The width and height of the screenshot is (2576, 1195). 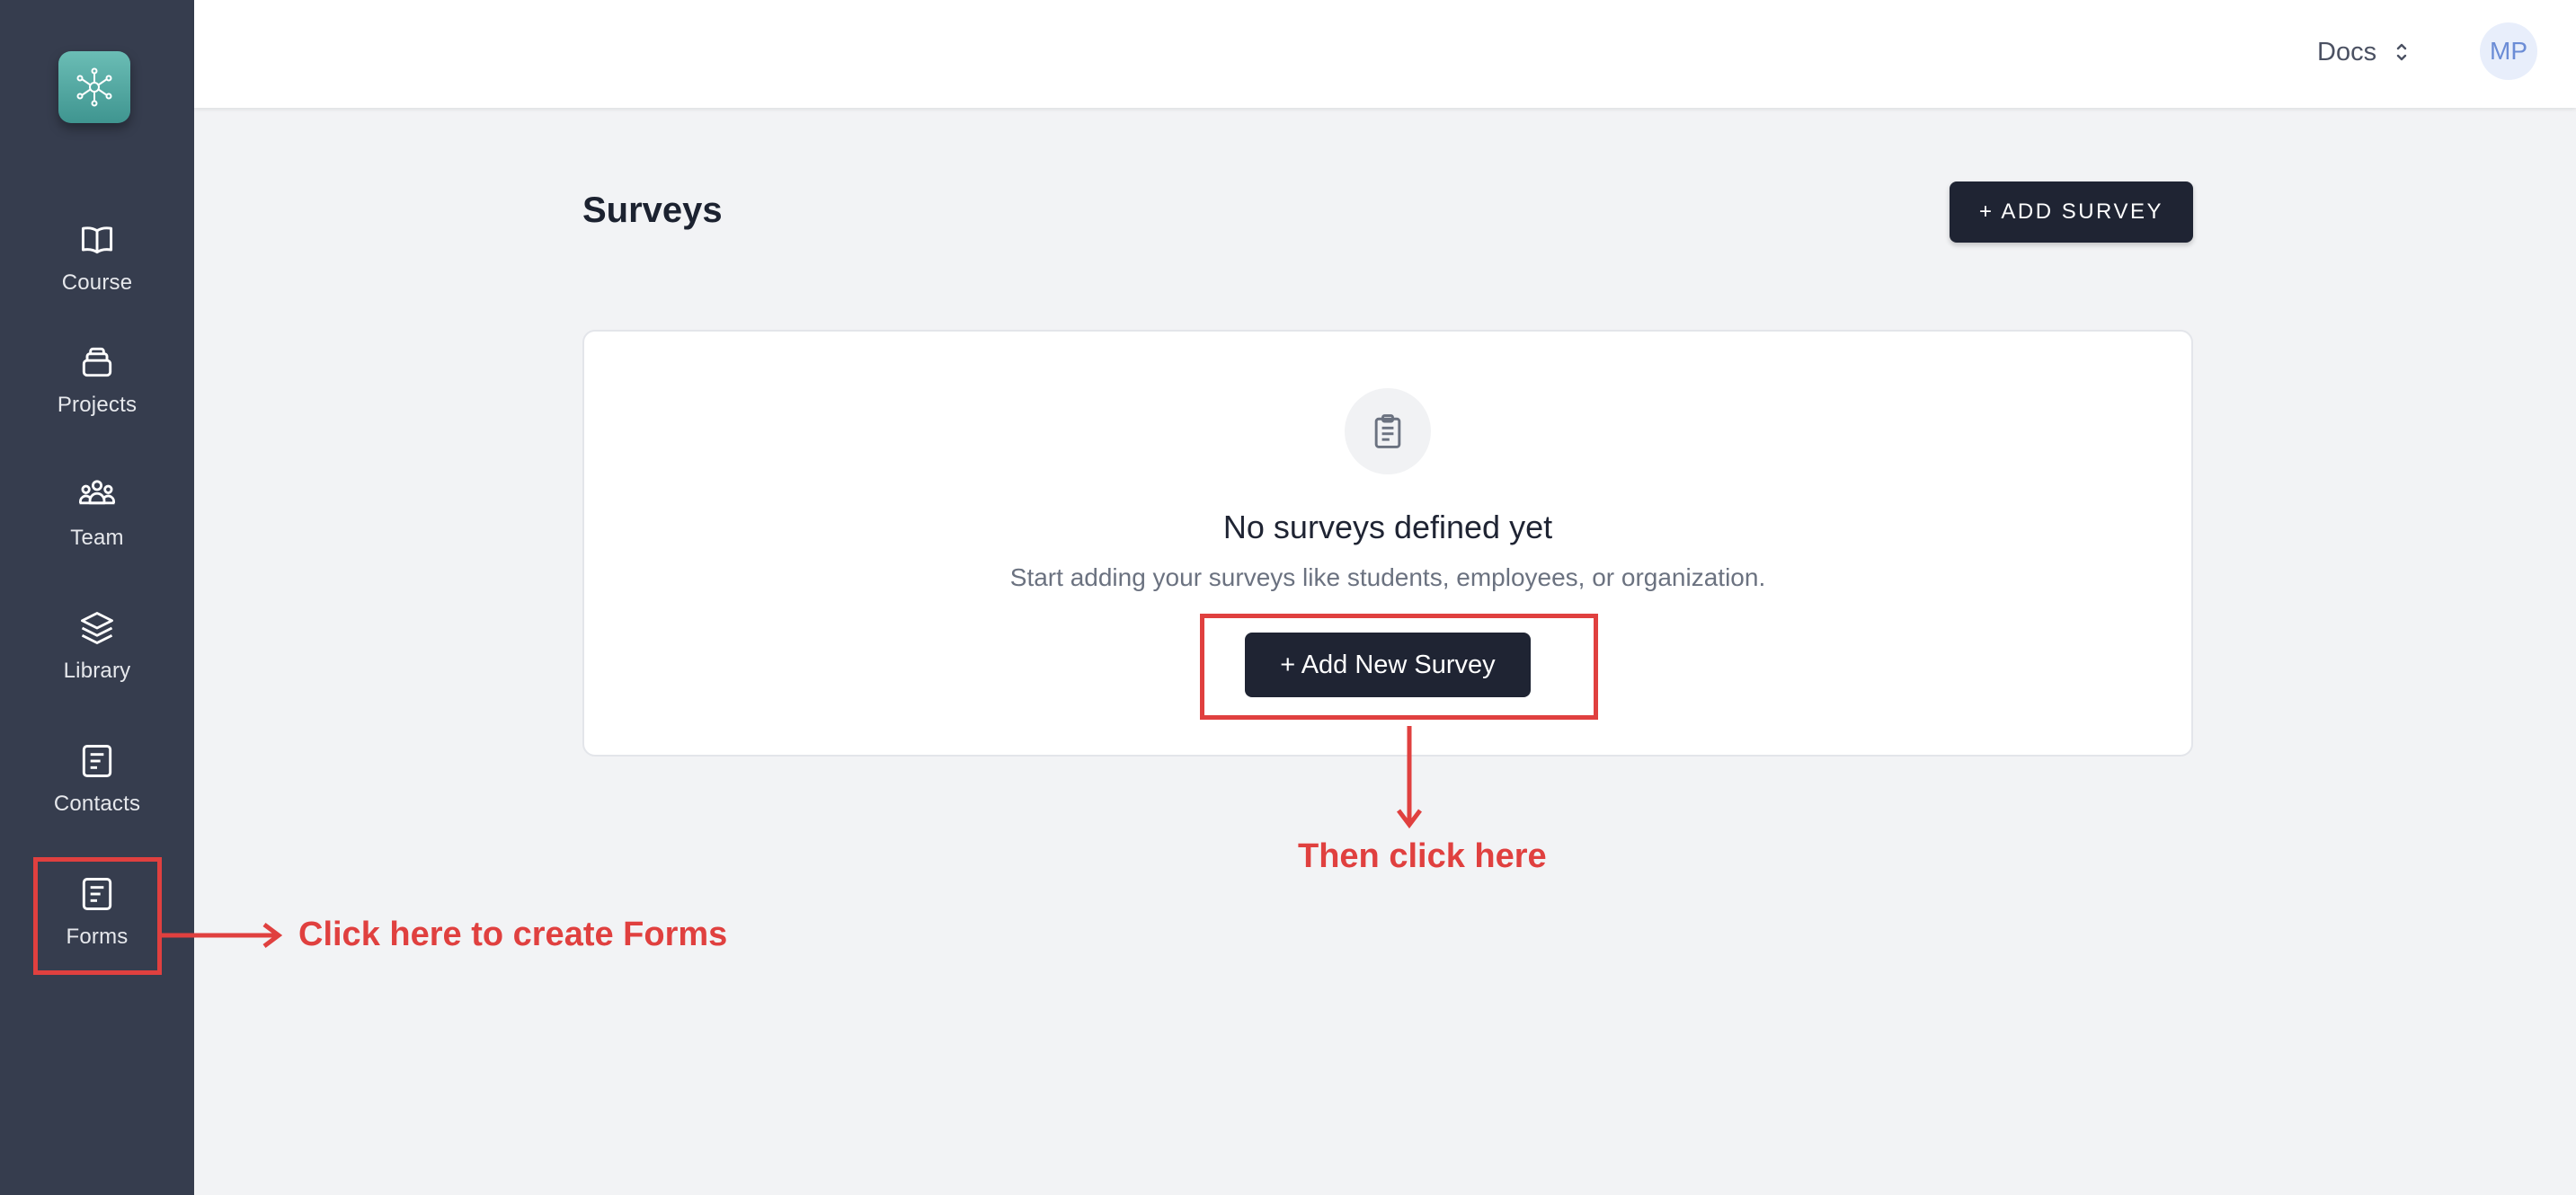 I want to click on sidebar-item-projects: Projects, so click(x=97, y=396).